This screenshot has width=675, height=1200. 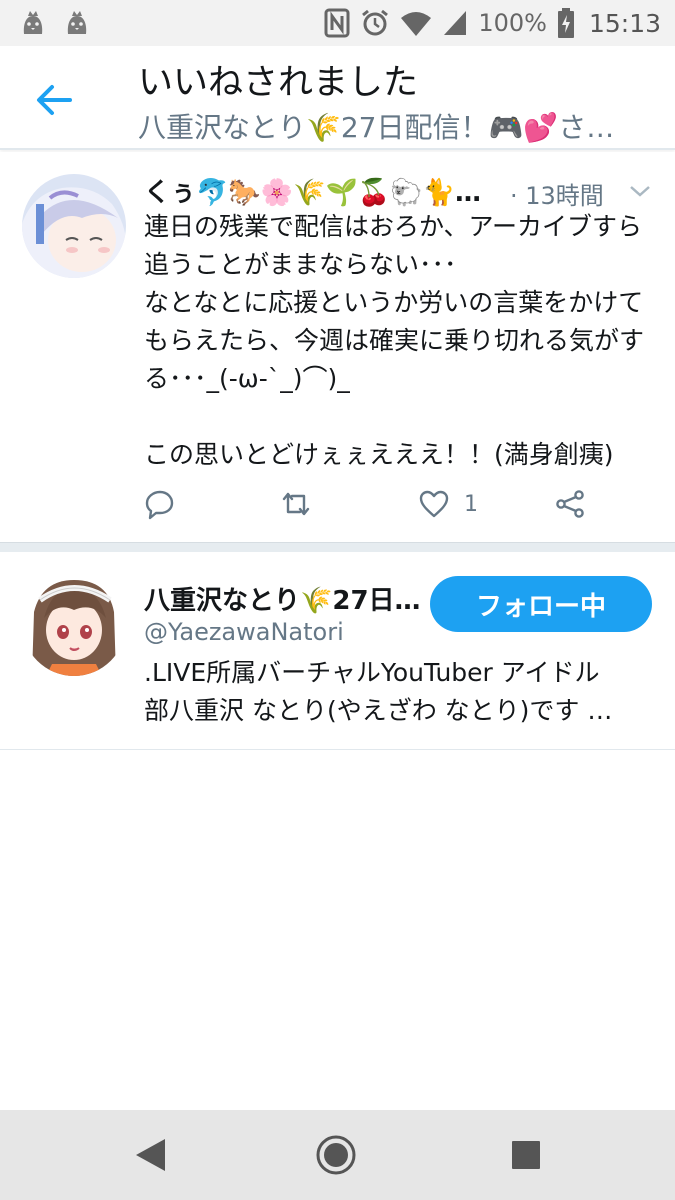 What do you see at coordinates (55, 23) in the screenshot?
I see `notification-icons` at bounding box center [55, 23].